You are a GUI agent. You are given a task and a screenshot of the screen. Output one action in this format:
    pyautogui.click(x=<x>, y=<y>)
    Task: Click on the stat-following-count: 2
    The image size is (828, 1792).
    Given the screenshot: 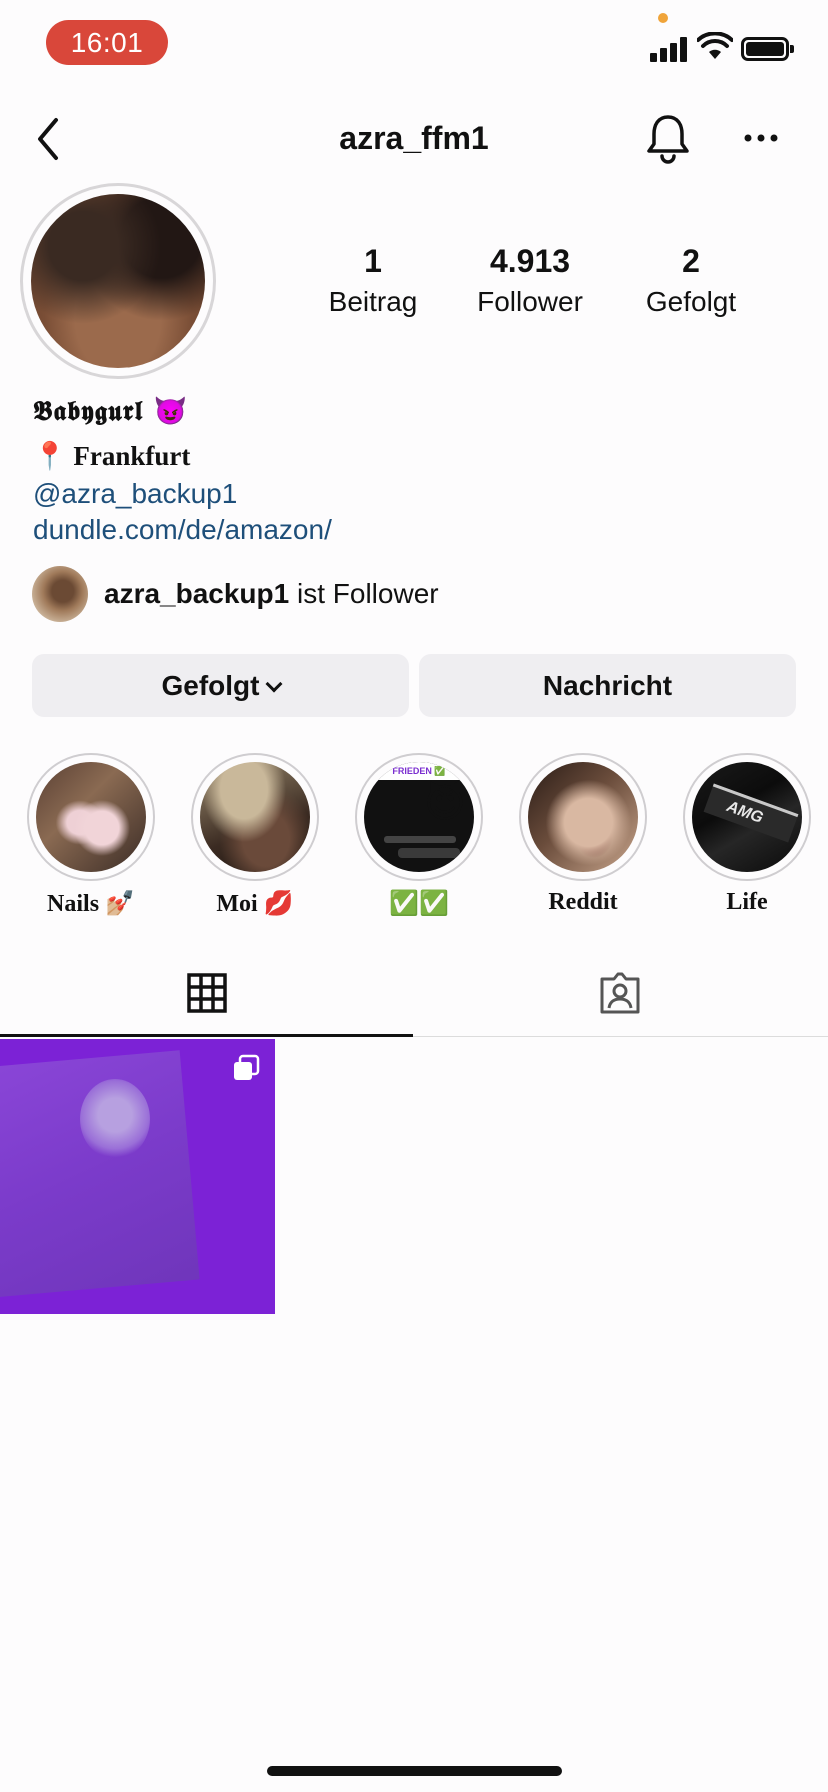 What is the action you would take?
    pyautogui.click(x=691, y=261)
    